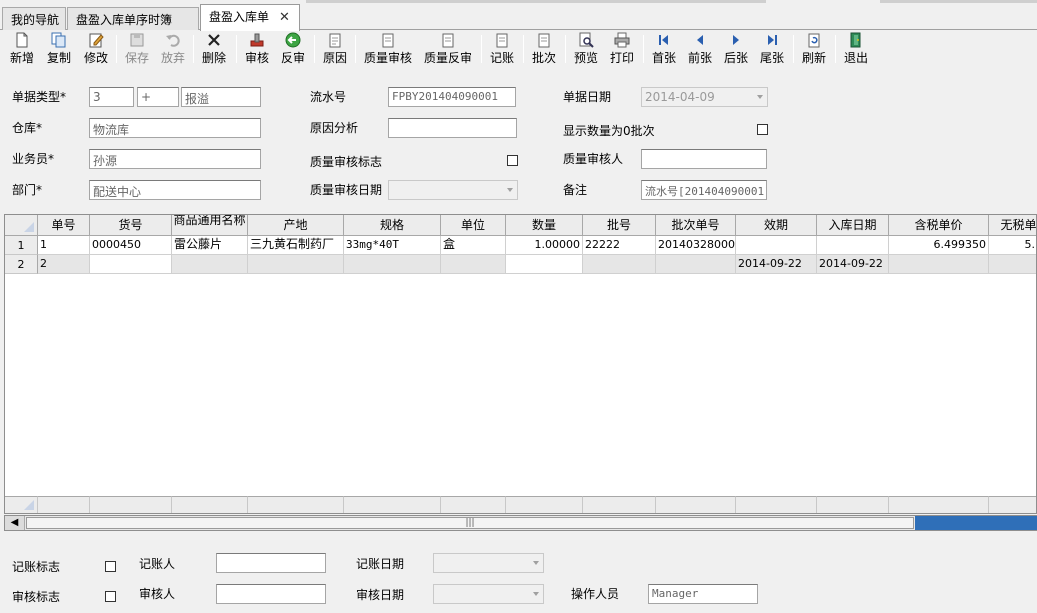  I want to click on delete-button: 删除, so click(214, 49).